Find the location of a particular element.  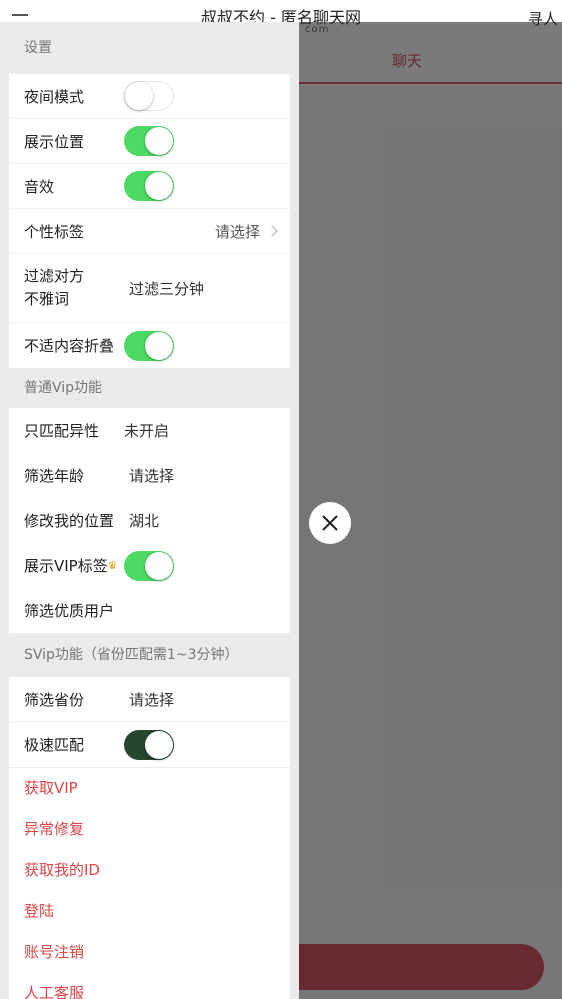

row-filter-words: 过滤对方 不雅词 过滤三分钟 is located at coordinates (149, 288).